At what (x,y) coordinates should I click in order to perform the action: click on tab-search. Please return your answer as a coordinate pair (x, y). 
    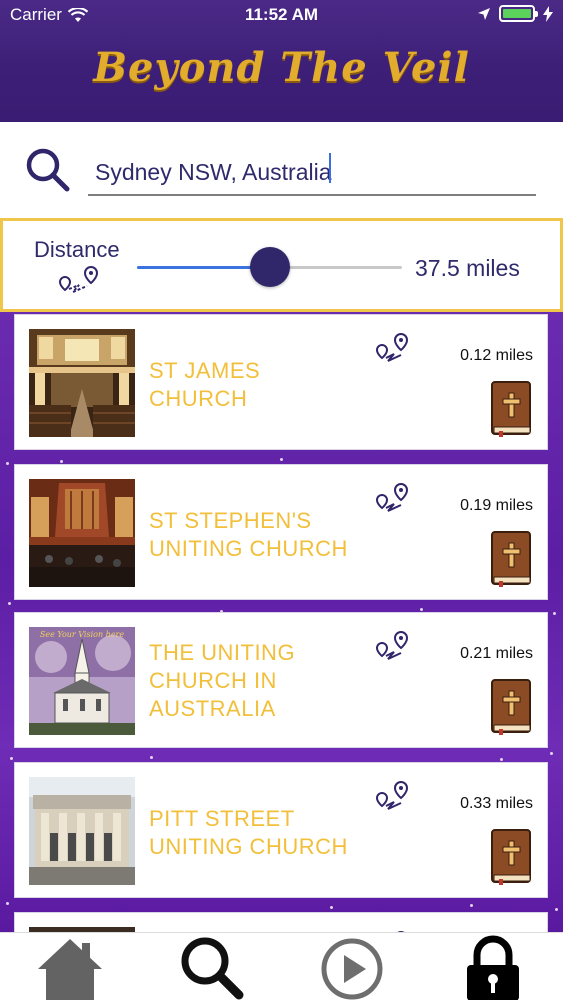
    Looking at the image, I should click on (211, 966).